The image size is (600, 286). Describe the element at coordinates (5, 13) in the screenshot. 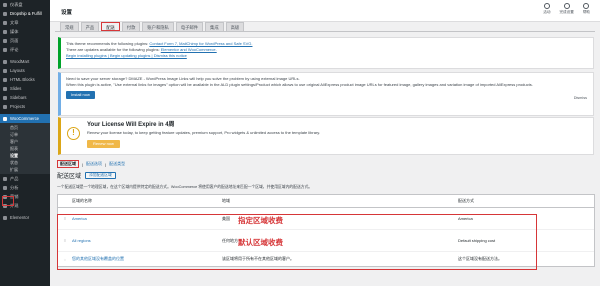

I see `truck-icon` at that location.